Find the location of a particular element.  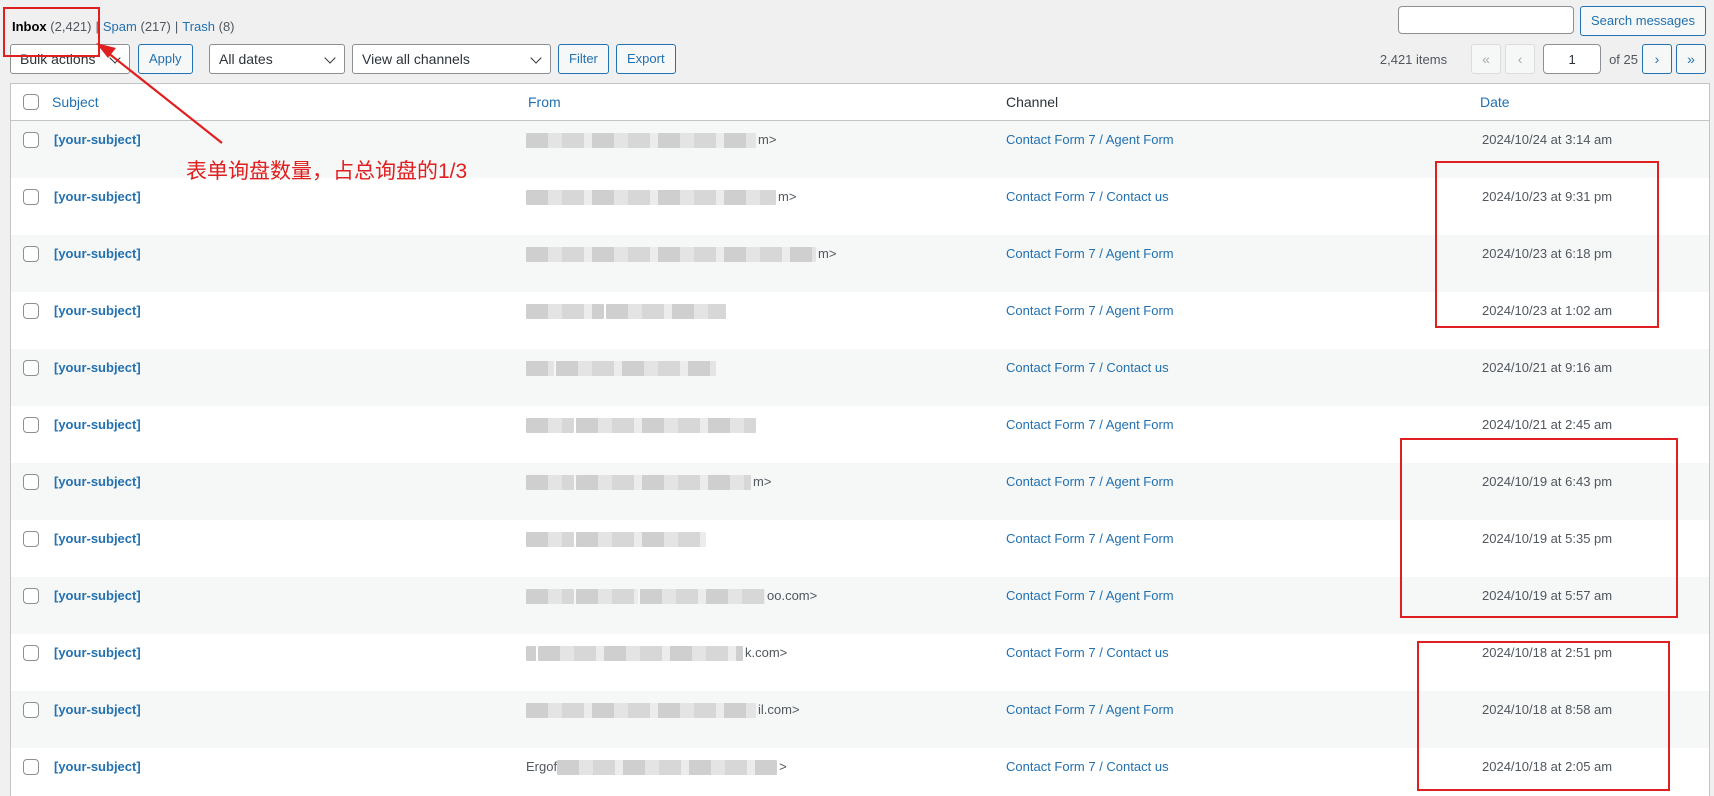

row-from-suffix: il.com> is located at coordinates (779, 709).